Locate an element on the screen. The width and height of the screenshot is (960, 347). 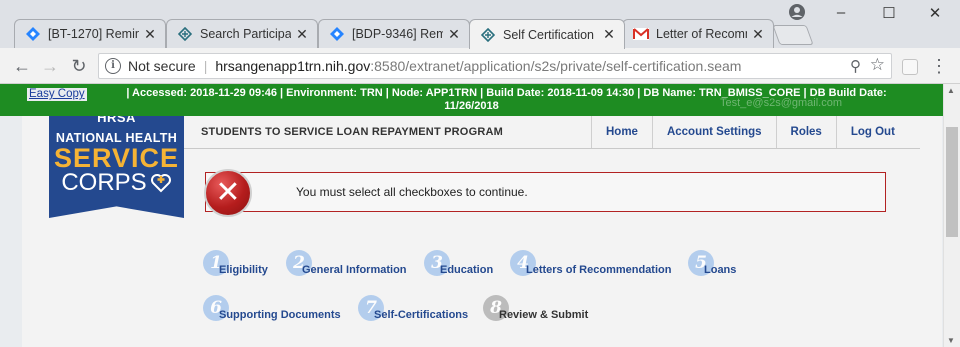
reload-icon: ↻ is located at coordinates (79, 66).